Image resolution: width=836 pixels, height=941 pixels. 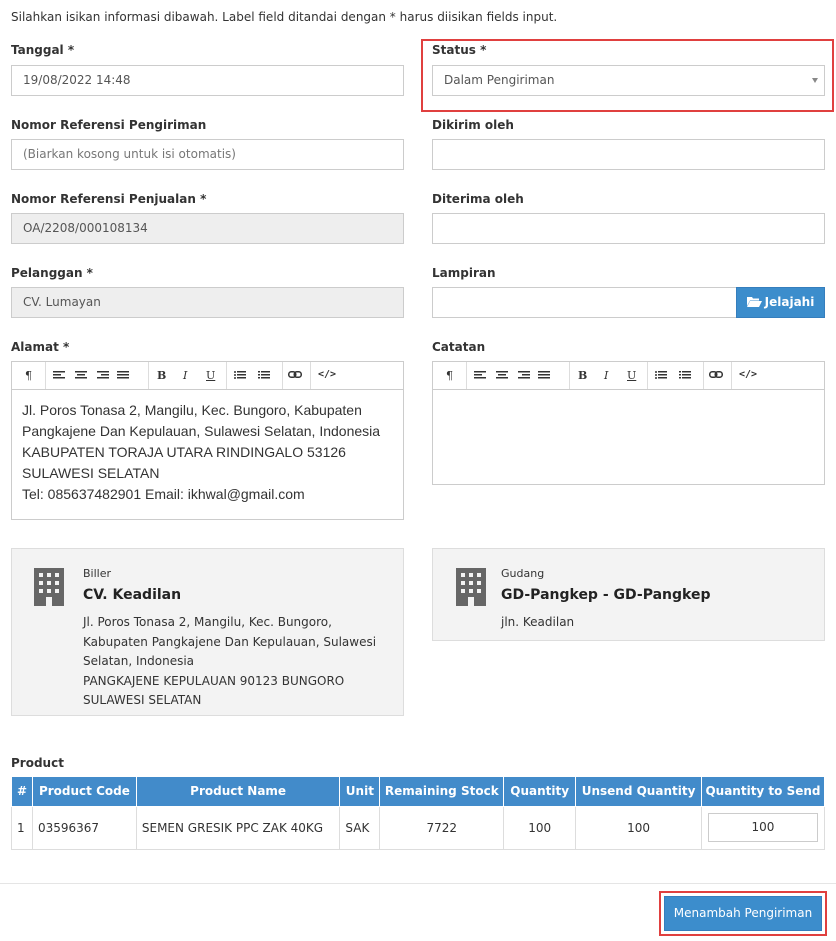 I want to click on chevron-down-icon, so click(x=815, y=80).